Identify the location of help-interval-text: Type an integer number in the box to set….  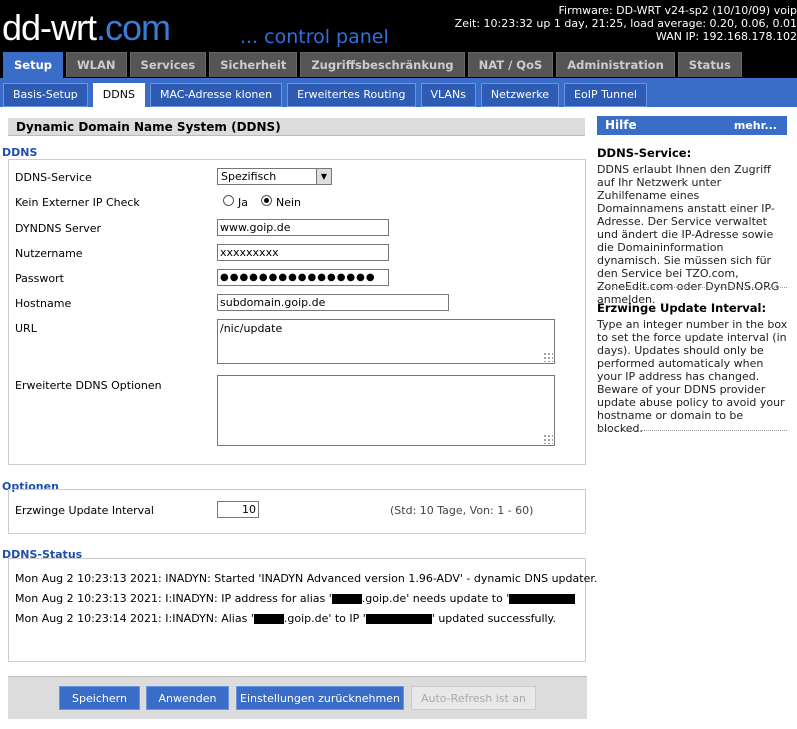
(692, 376).